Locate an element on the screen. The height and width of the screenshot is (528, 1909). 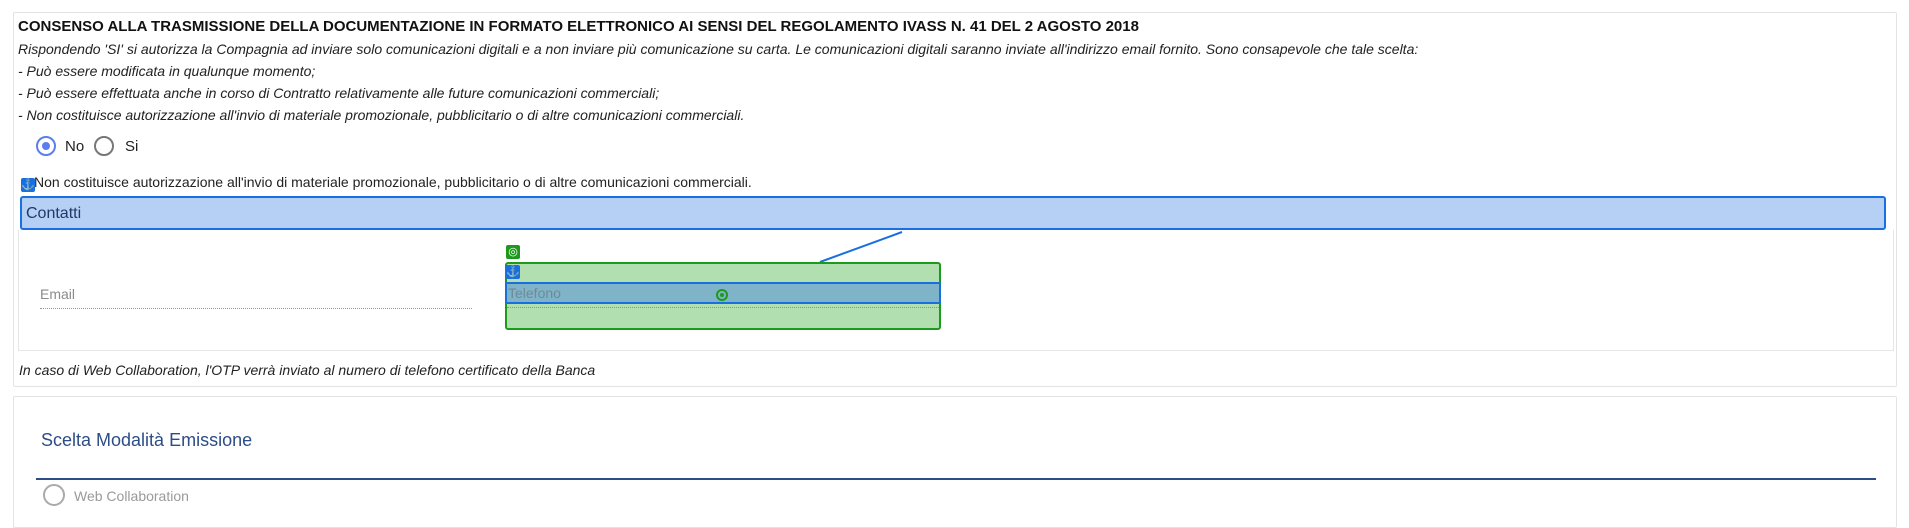
emission-title: Scelta Modalità Emissione is located at coordinates (147, 440).